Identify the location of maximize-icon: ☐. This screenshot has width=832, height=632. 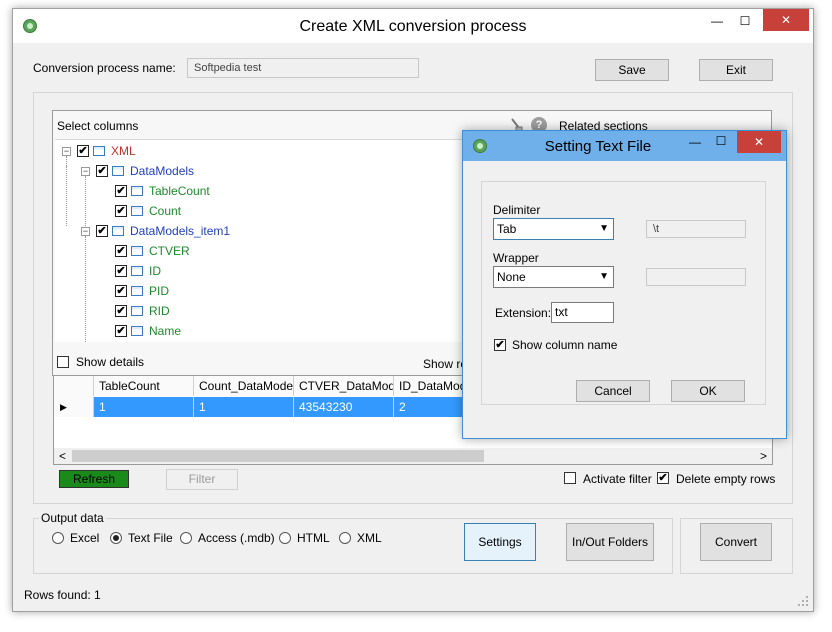
(745, 21).